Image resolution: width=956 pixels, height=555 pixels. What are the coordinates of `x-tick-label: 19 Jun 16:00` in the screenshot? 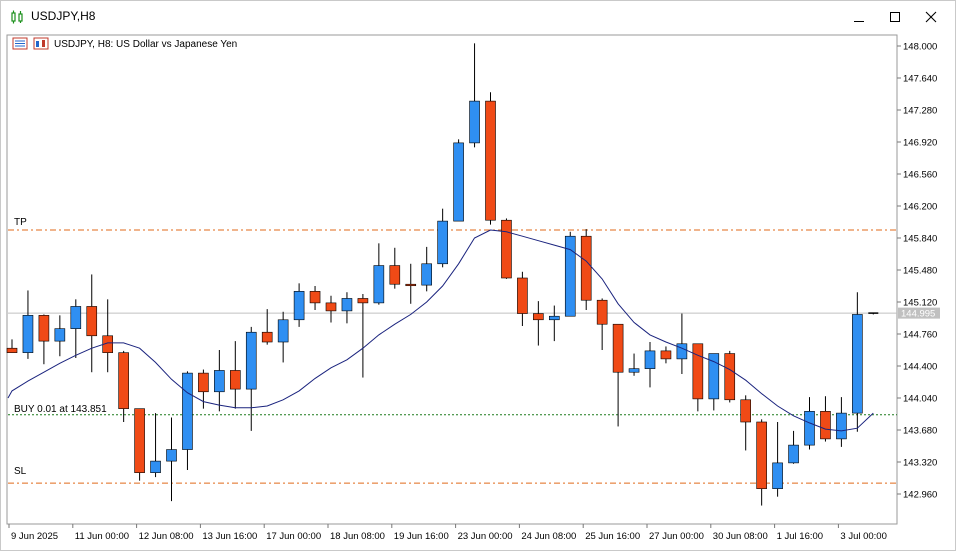 It's located at (421, 536).